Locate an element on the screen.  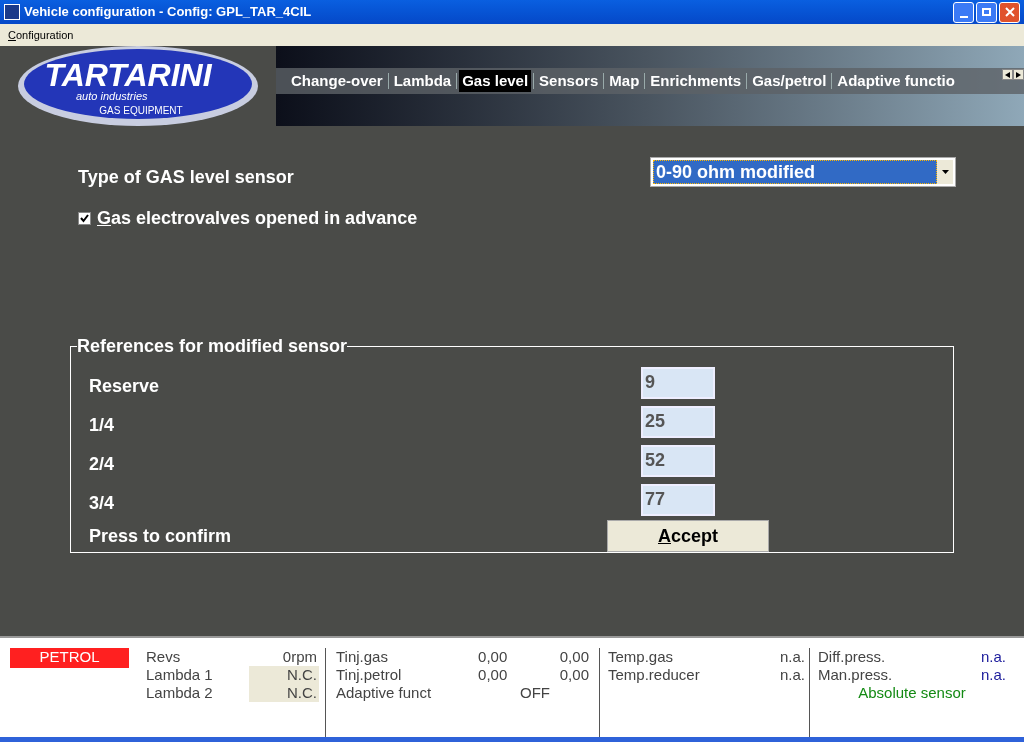
close-icon is located at coordinates (1009, 12).